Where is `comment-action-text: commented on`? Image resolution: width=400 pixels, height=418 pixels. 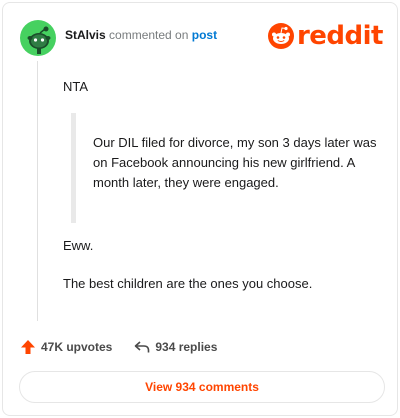
comment-action-text: commented on is located at coordinates (149, 35).